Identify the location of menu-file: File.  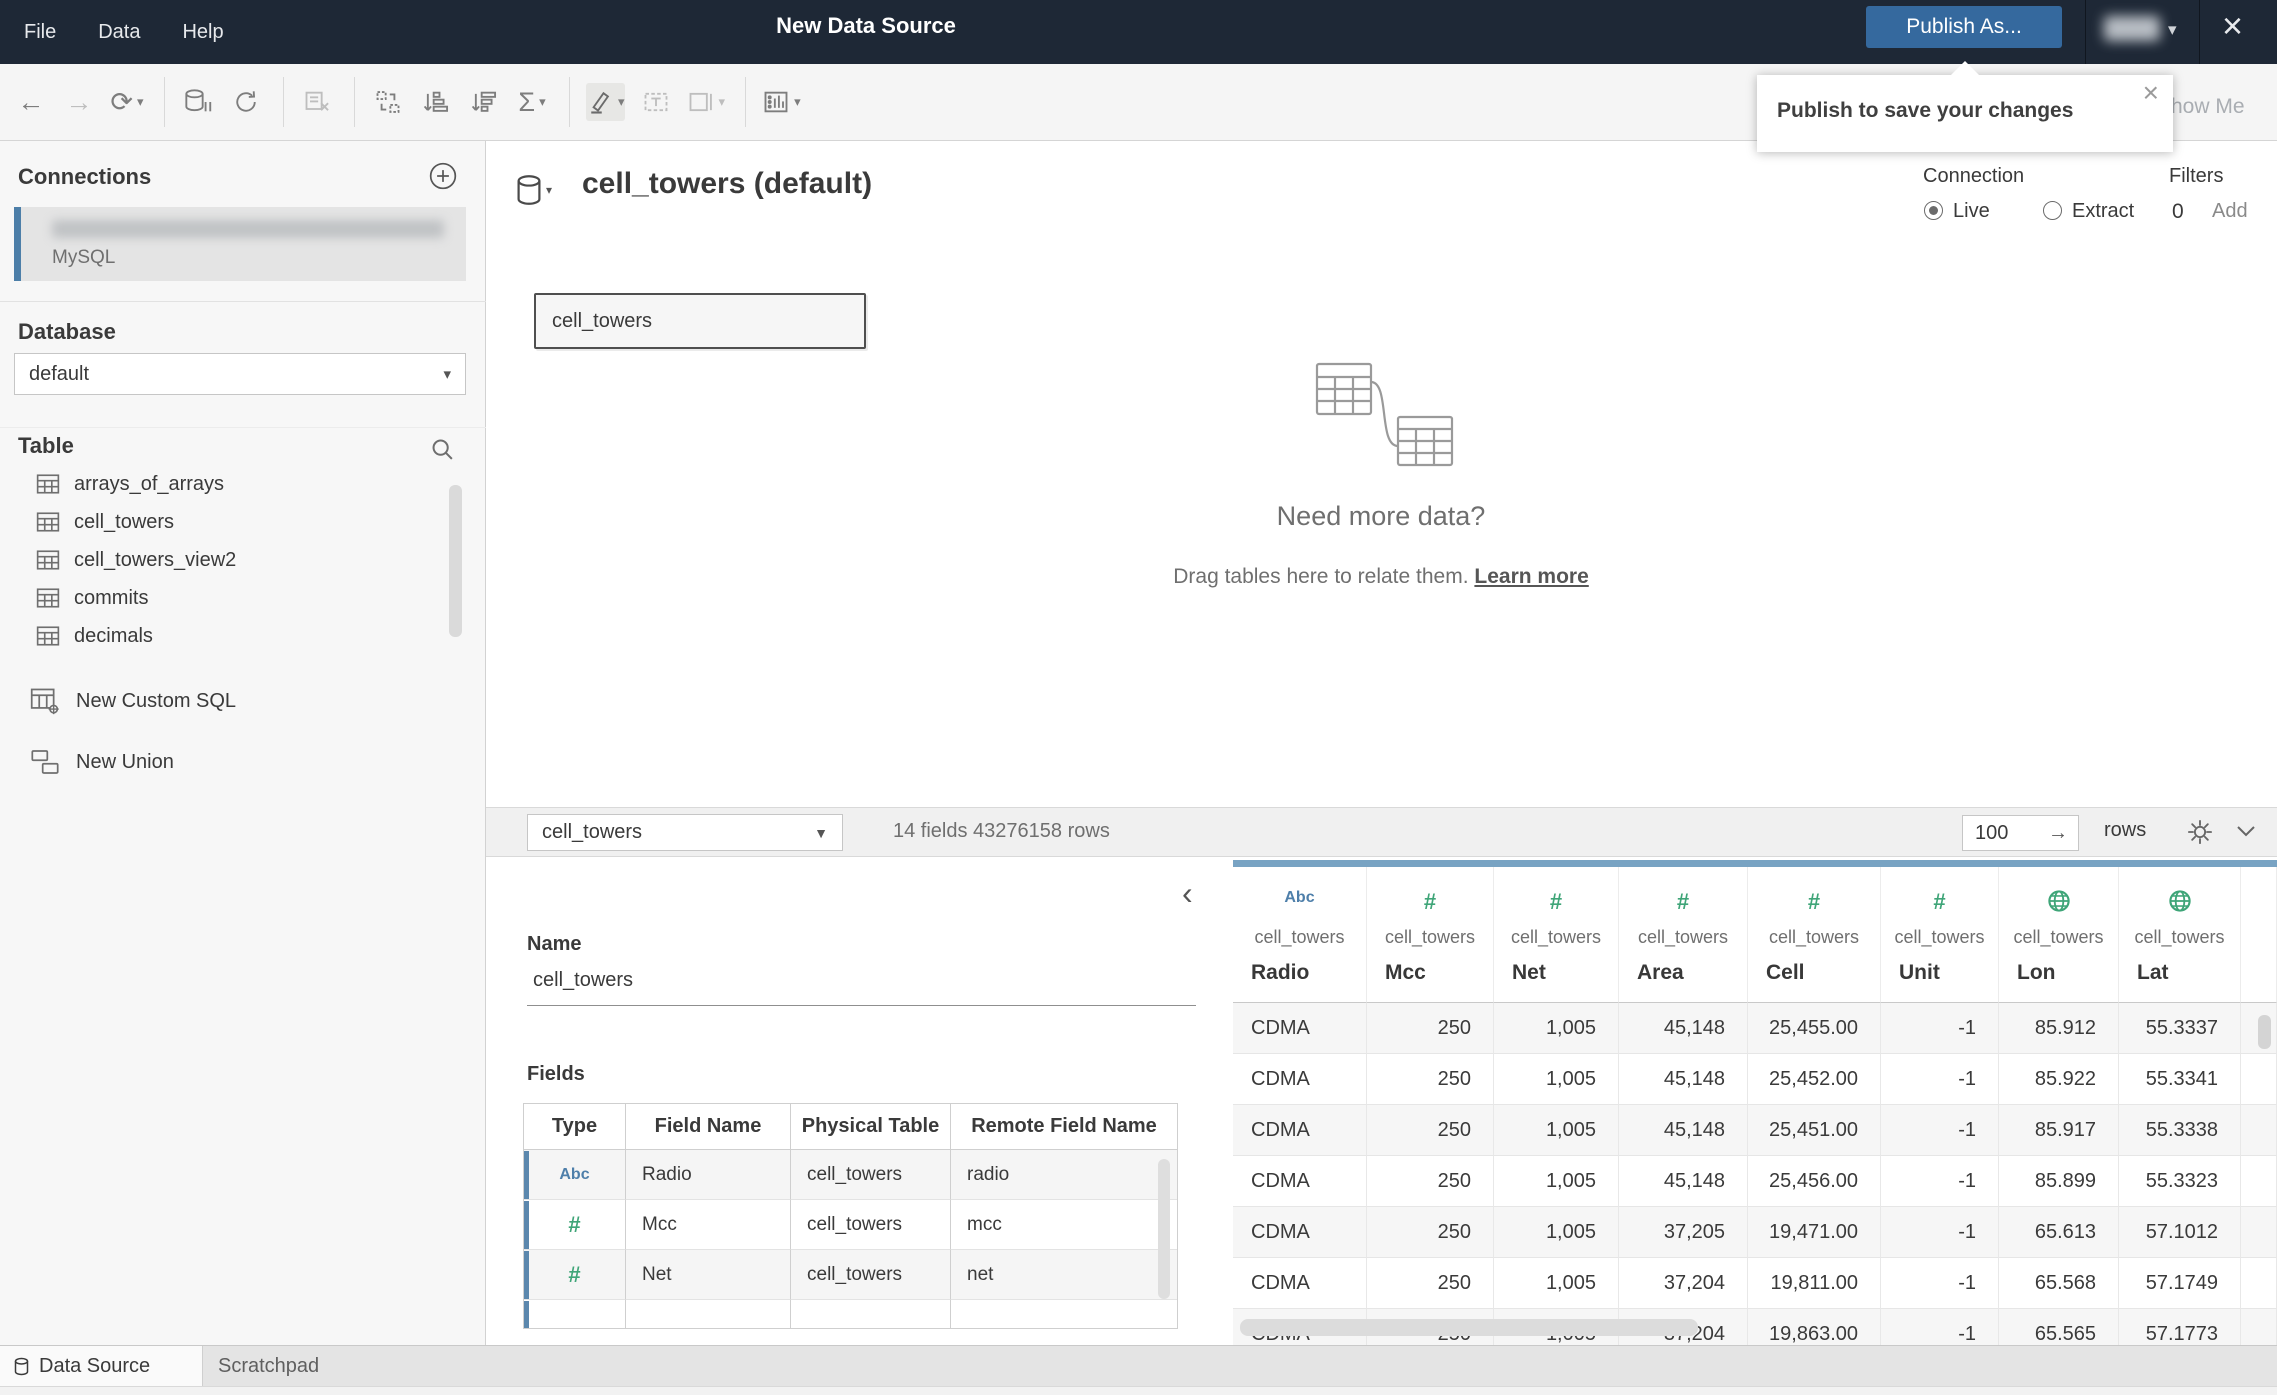
(40, 32).